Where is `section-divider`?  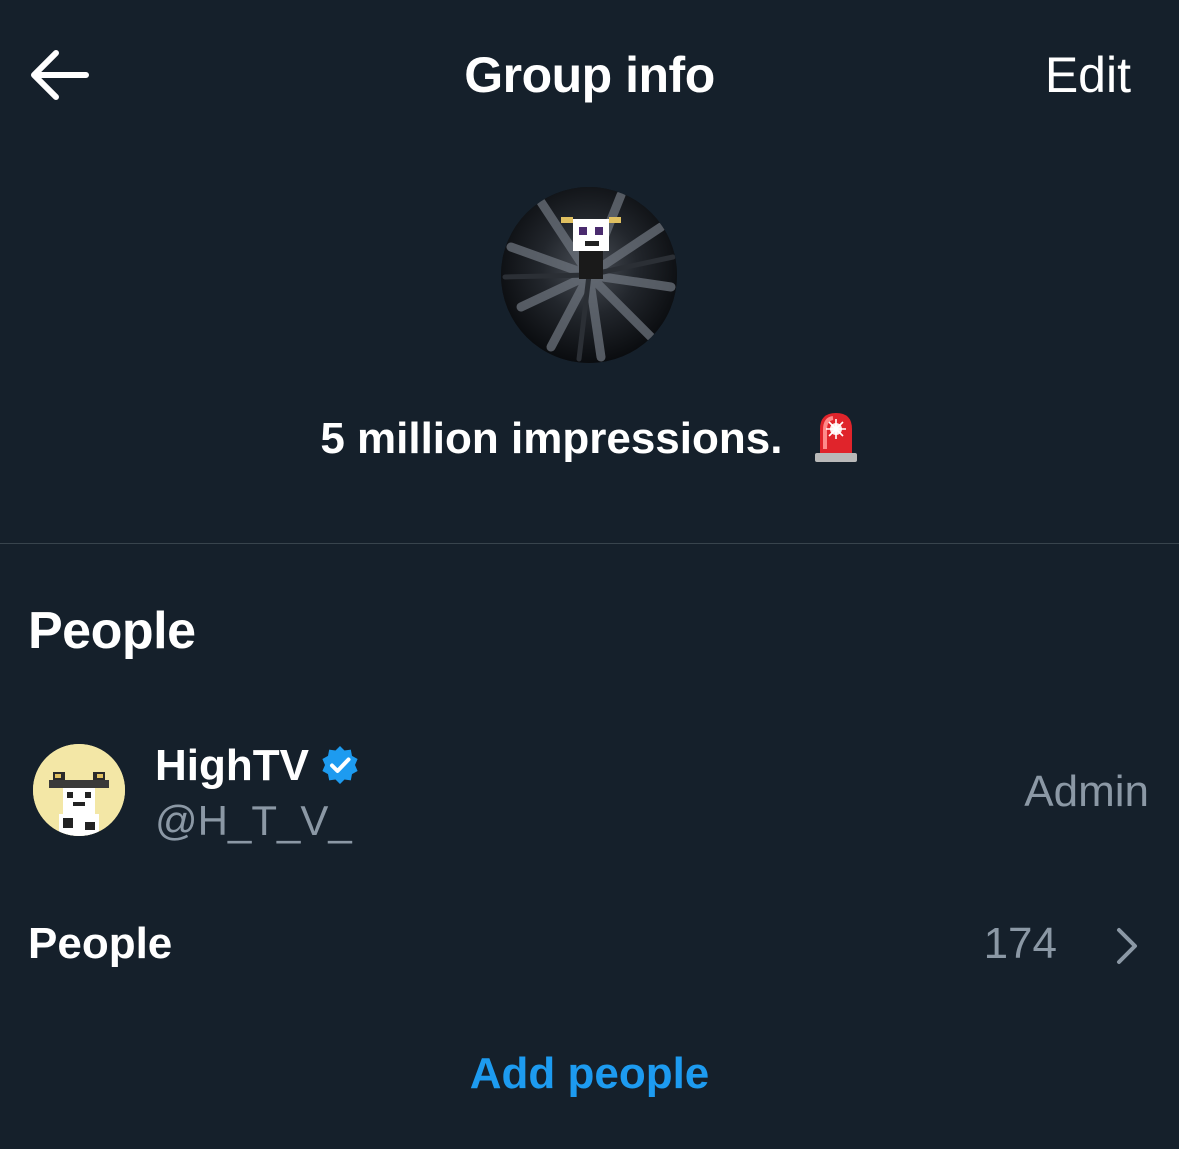 section-divider is located at coordinates (589, 543).